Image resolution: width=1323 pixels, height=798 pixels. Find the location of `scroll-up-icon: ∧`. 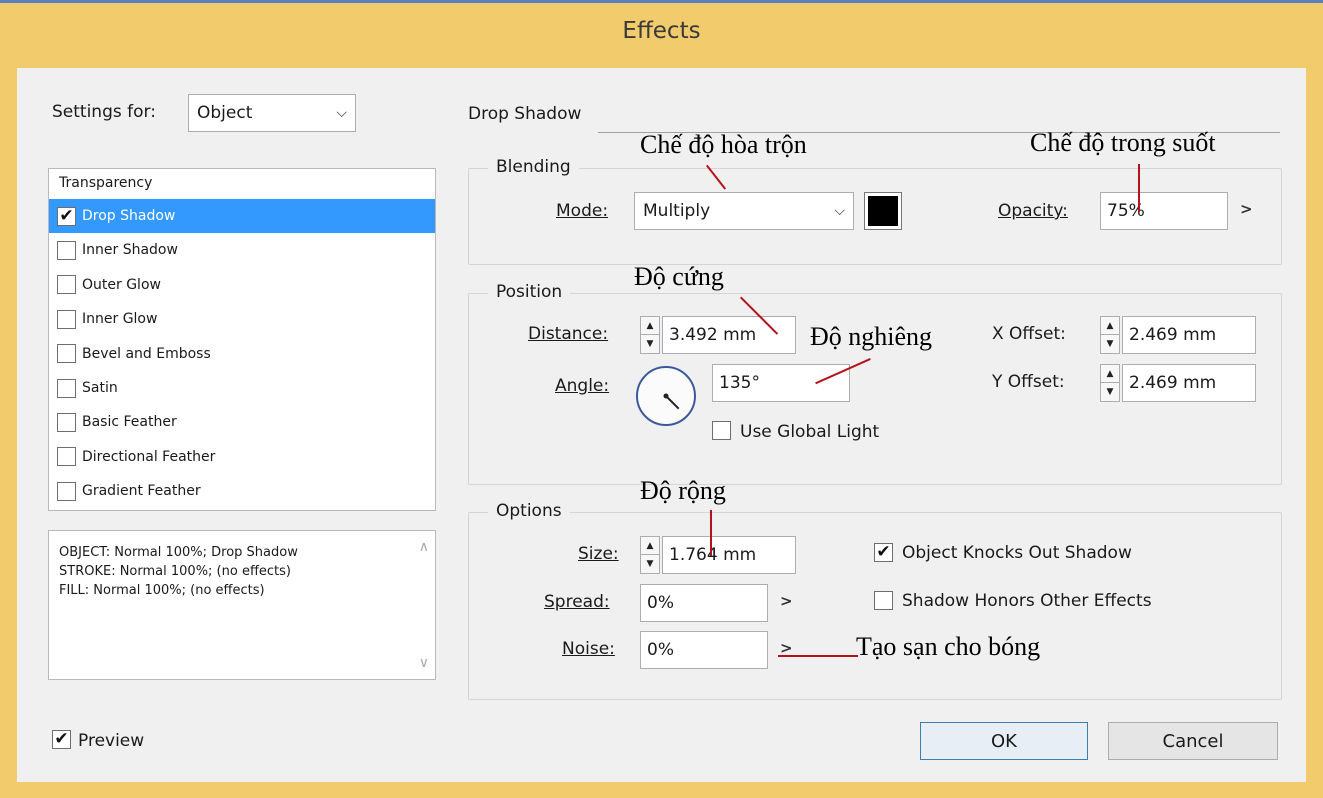

scroll-up-icon: ∧ is located at coordinates (424, 547).